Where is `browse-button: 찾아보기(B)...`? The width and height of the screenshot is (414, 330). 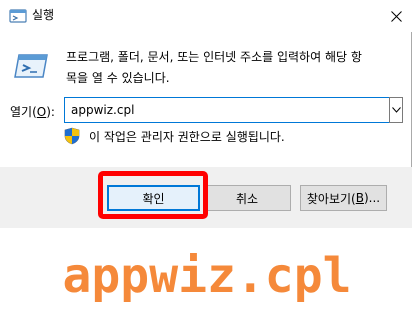 browse-button: 찾아보기(B)... is located at coordinates (343, 198).